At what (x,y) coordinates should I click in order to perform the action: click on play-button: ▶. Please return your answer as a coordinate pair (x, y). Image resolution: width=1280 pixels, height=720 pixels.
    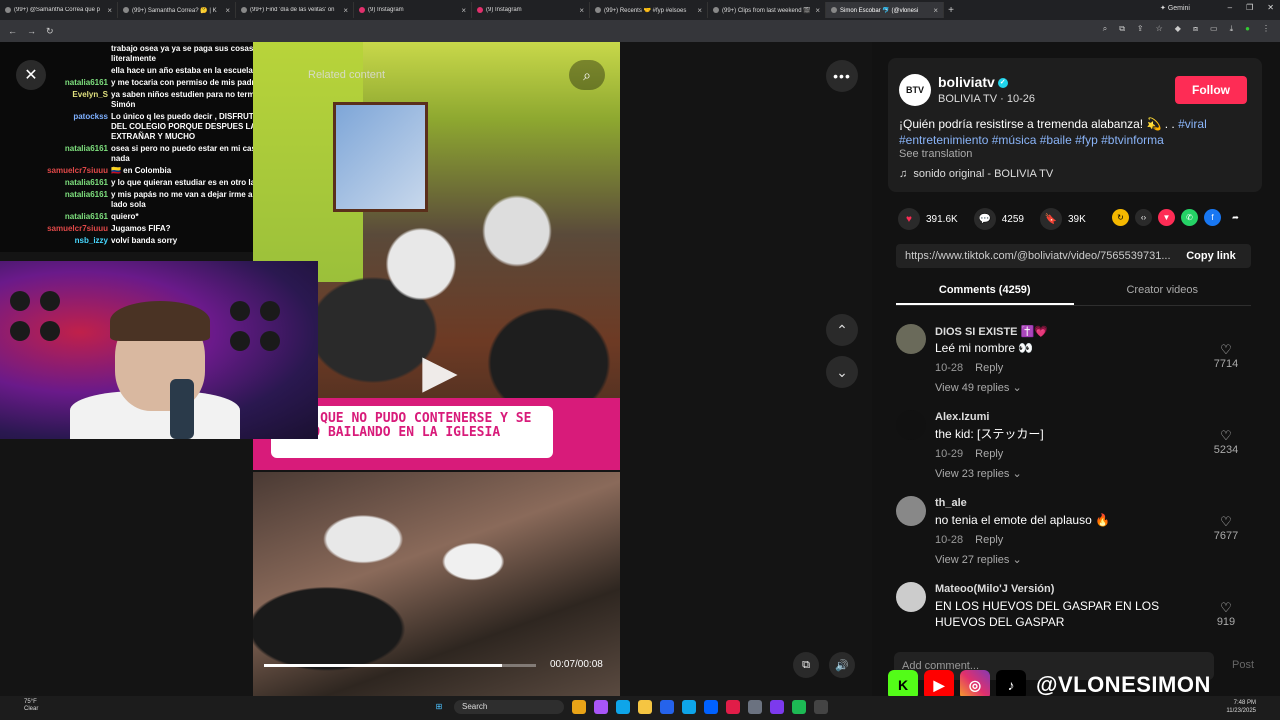
    Looking at the image, I should click on (440, 371).